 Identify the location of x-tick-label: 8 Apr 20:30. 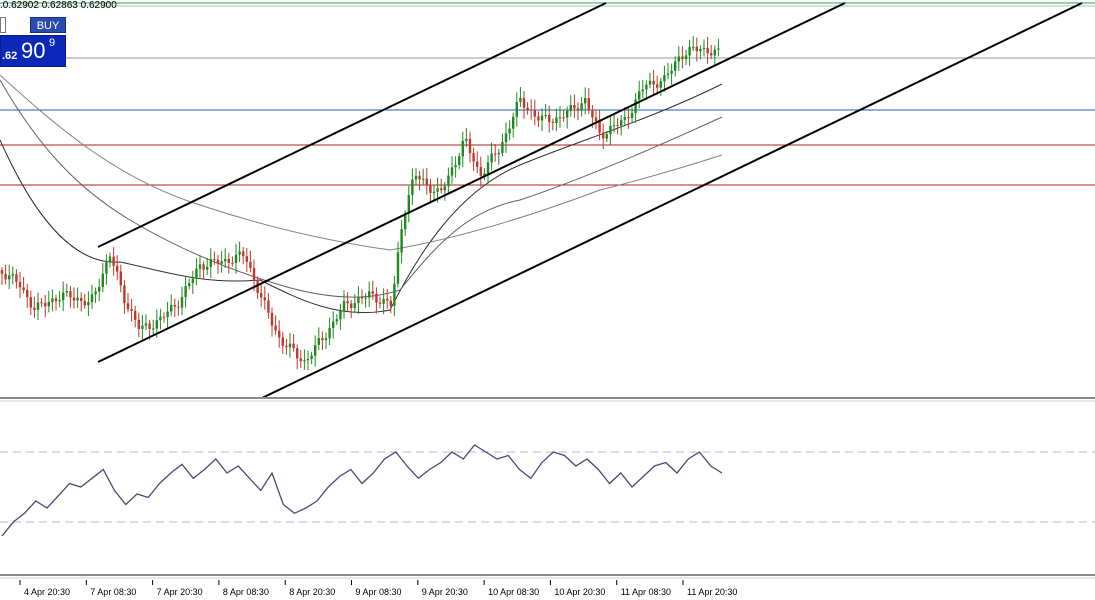
(312, 592).